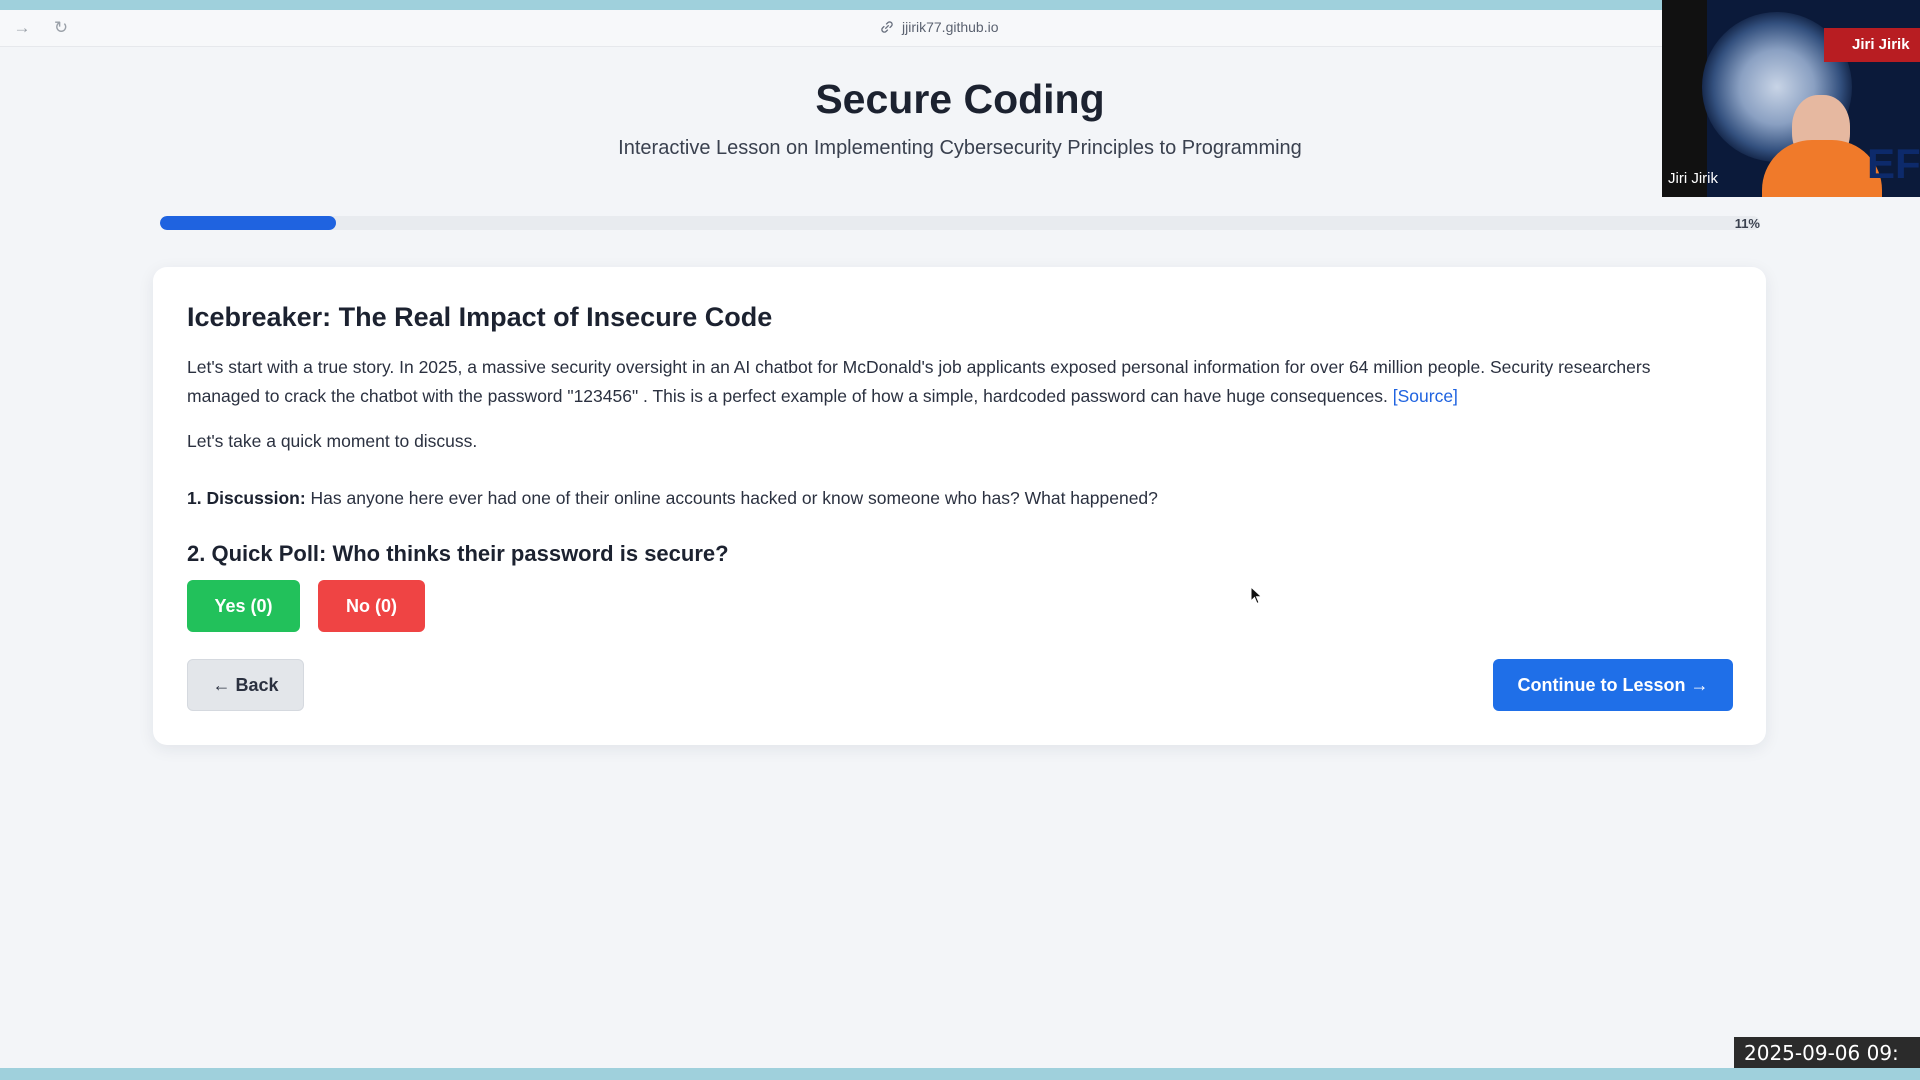  Describe the element at coordinates (1425, 396) in the screenshot. I see `source-link: [Source]` at that location.